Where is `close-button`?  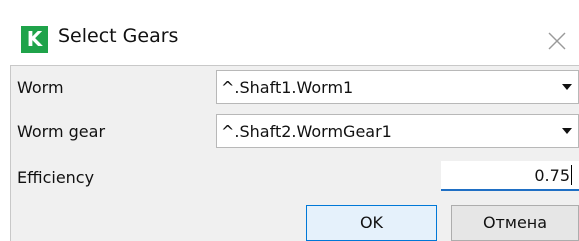 close-button is located at coordinates (557, 41).